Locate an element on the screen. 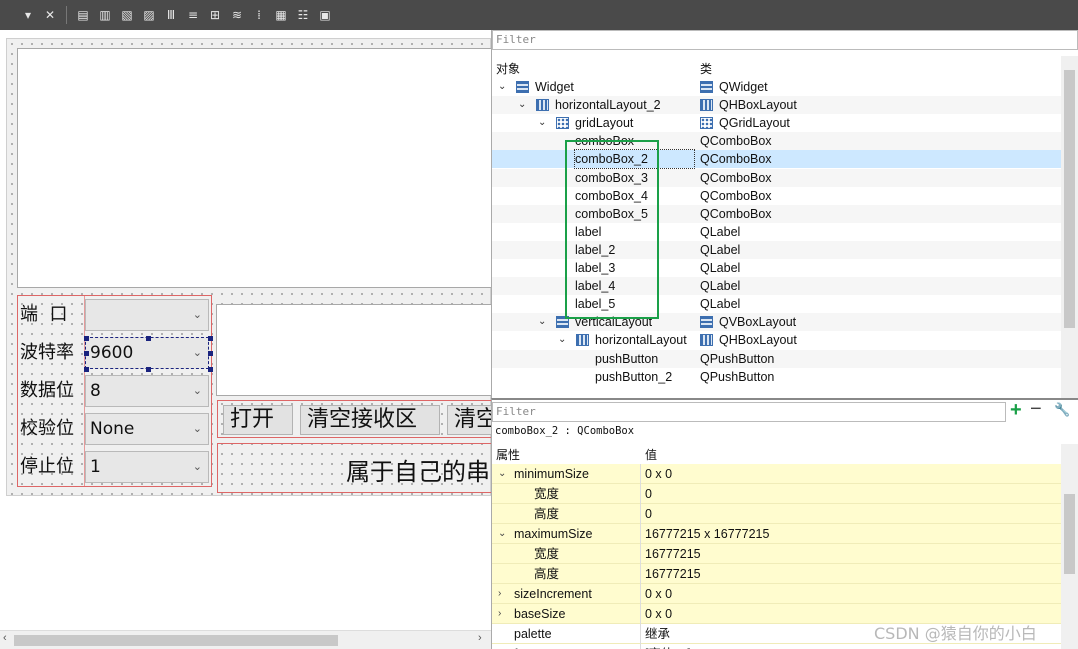  adjust-size-icon: ▨ is located at coordinates (149, 15).